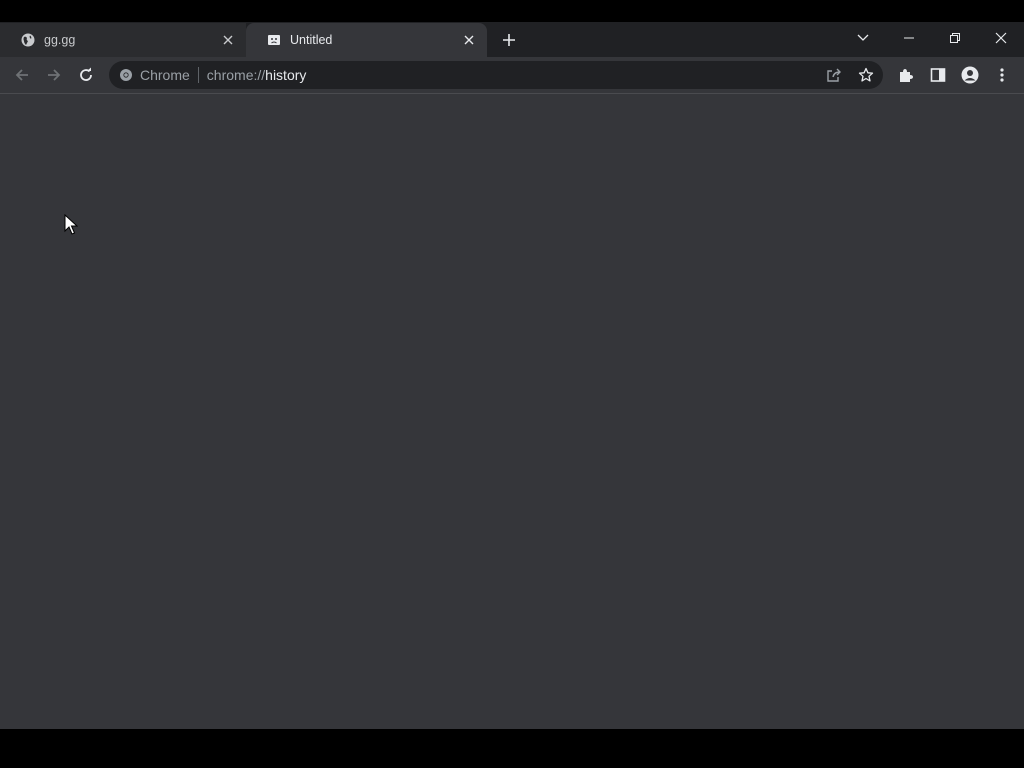  I want to click on avatar-icon, so click(970, 75).